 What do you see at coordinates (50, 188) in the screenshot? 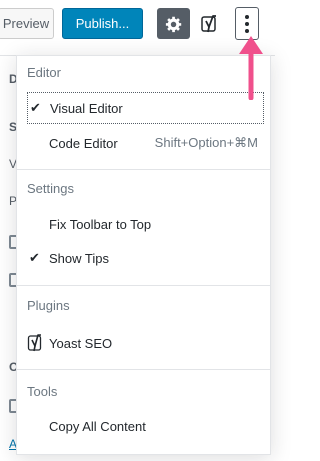
I see `menu-group-label-settings: Settings` at bounding box center [50, 188].